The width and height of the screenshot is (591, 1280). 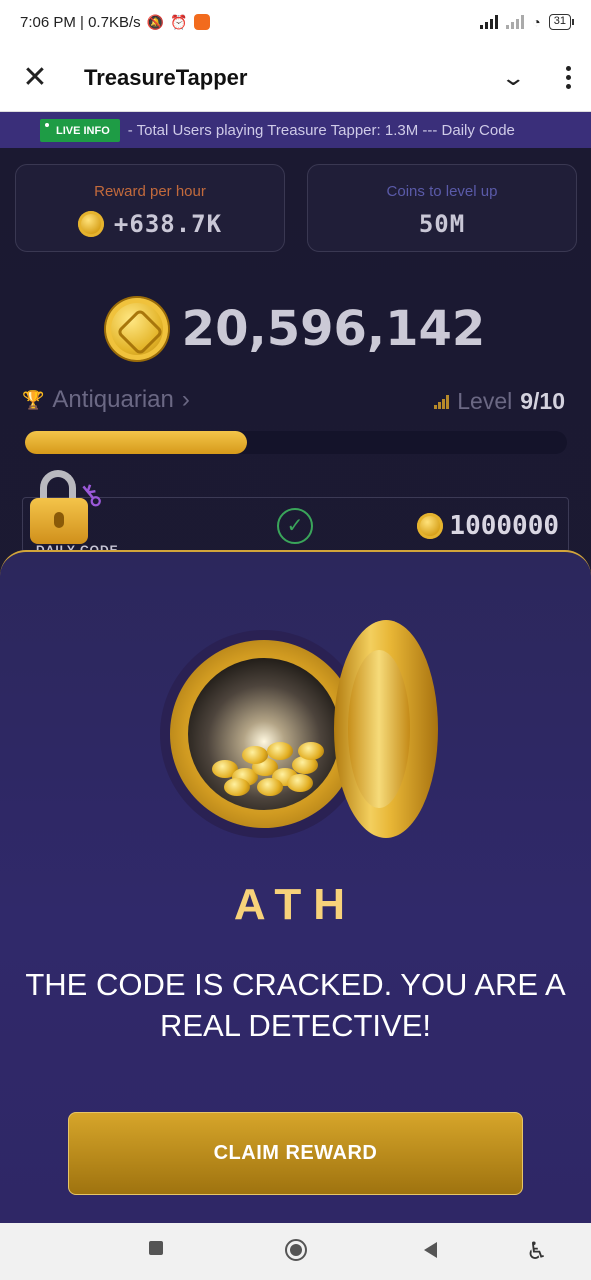 I want to click on signal-icon, so click(x=489, y=22).